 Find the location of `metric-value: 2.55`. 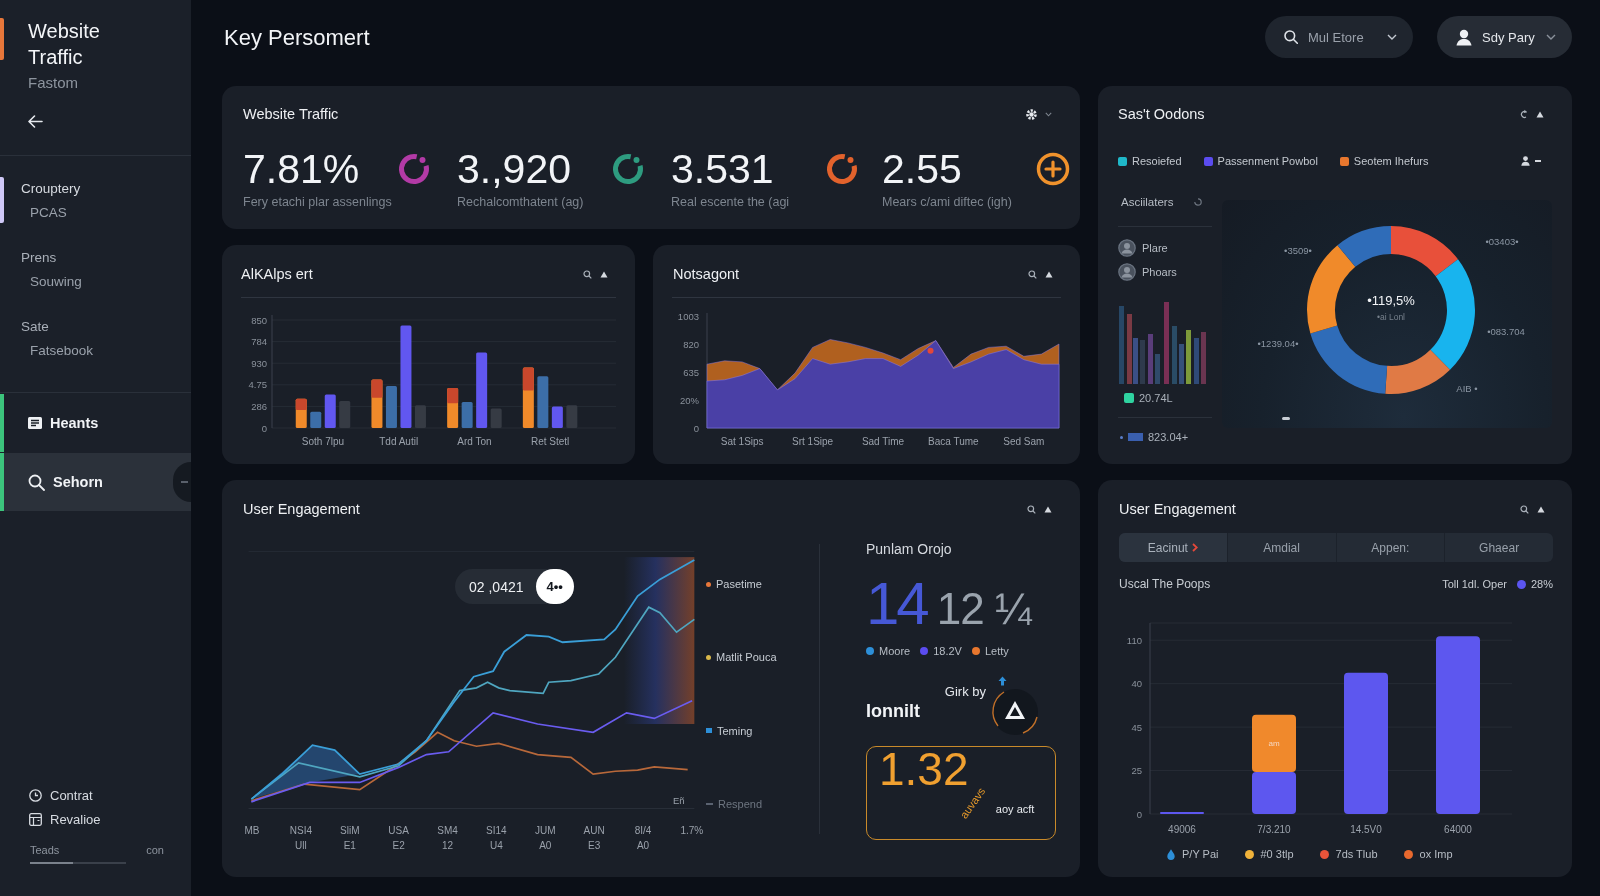

metric-value: 2.55 is located at coordinates (922, 169).